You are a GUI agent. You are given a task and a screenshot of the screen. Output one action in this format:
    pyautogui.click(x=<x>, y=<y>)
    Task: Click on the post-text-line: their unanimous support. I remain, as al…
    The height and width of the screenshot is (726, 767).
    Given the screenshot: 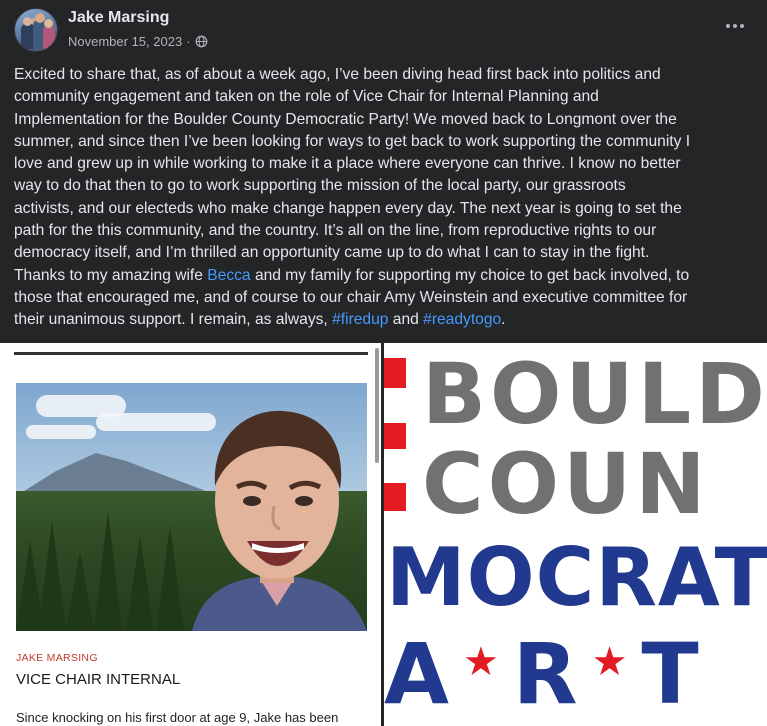 What is the action you would take?
    pyautogui.click(x=386, y=320)
    